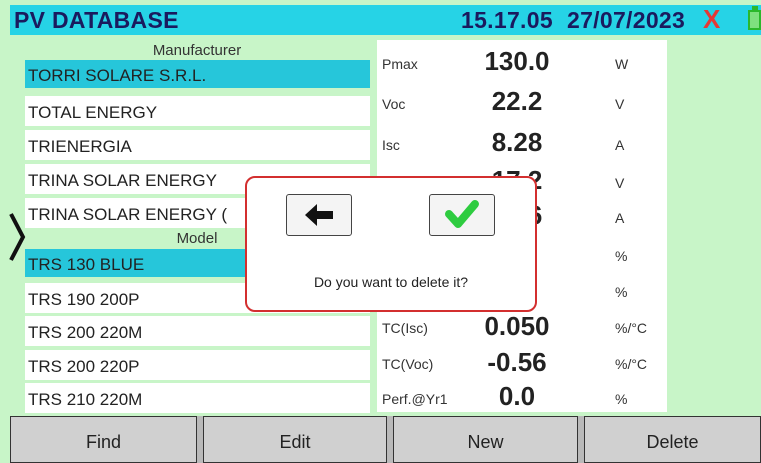 Image resolution: width=761 pixels, height=463 pixels. What do you see at coordinates (672, 439) in the screenshot?
I see `delete-button: Delete` at bounding box center [672, 439].